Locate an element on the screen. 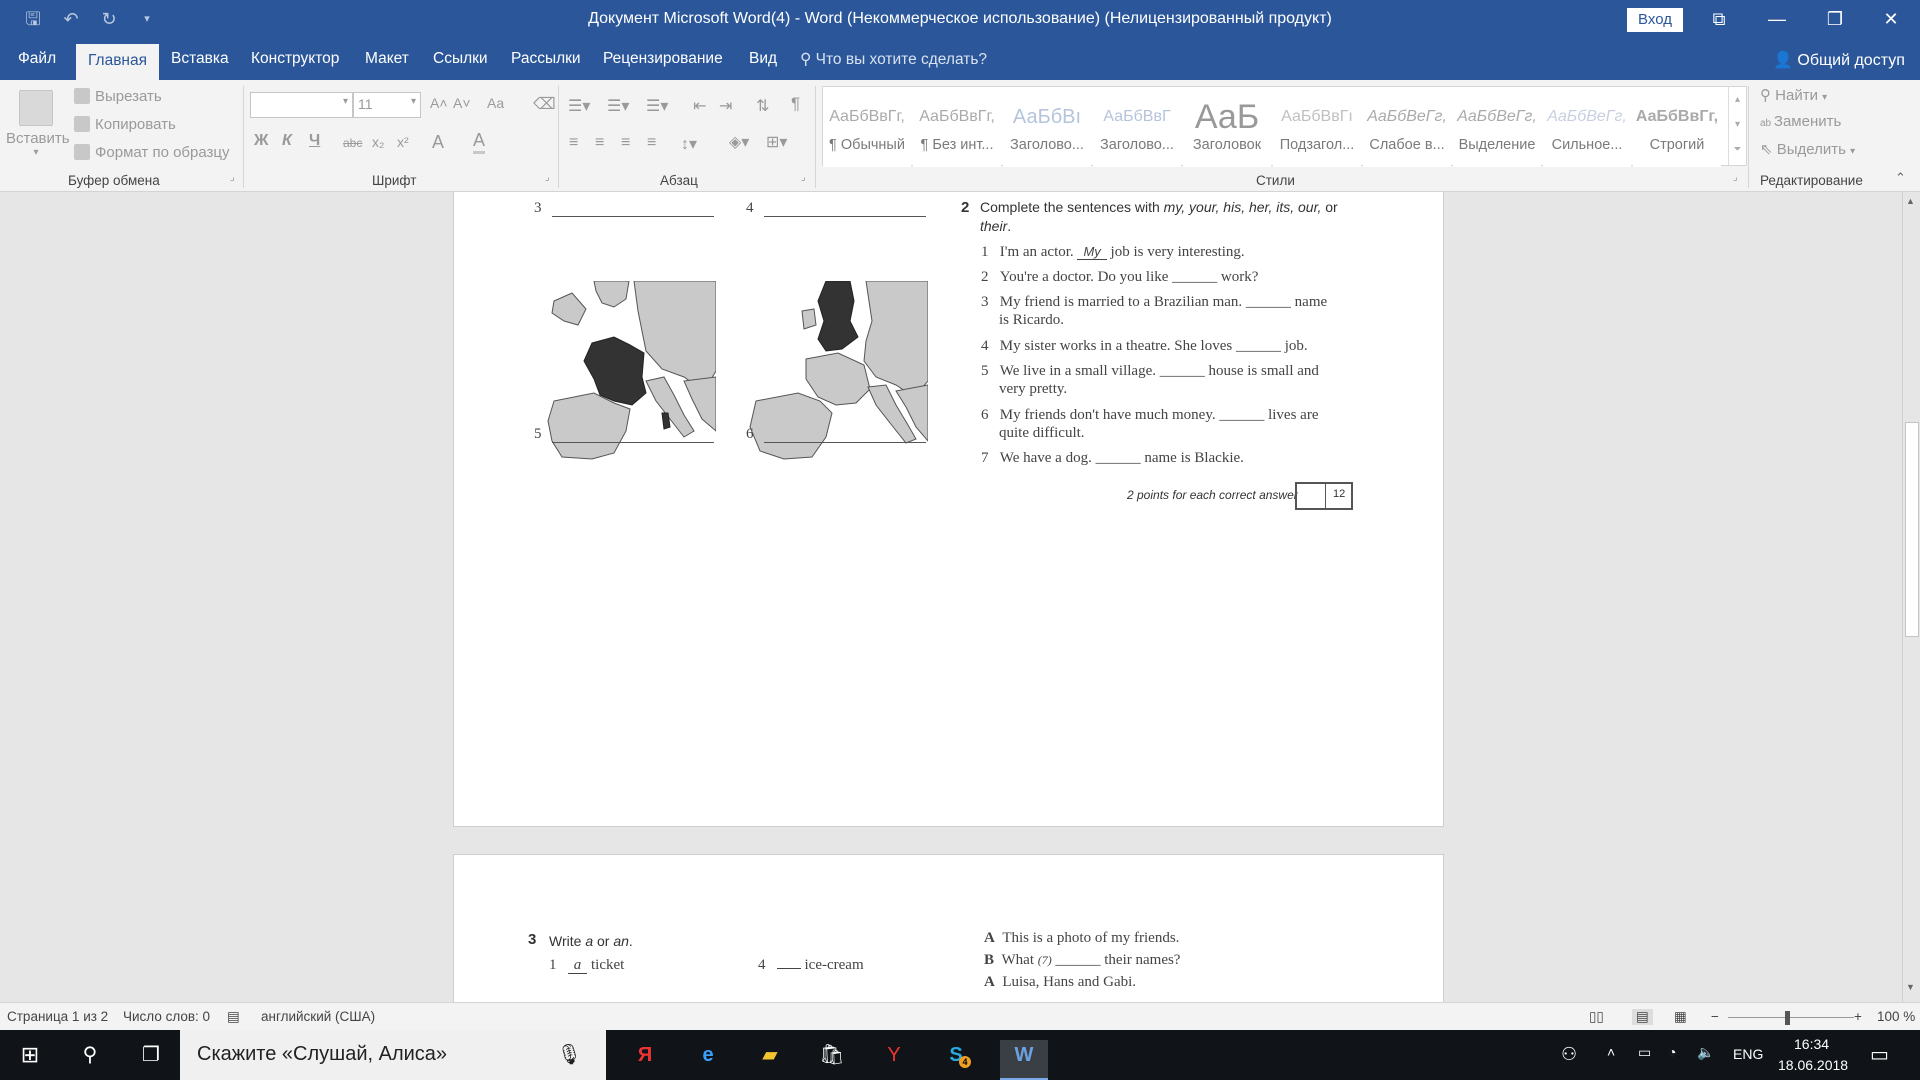  close-button: ✕ is located at coordinates (1891, 20).